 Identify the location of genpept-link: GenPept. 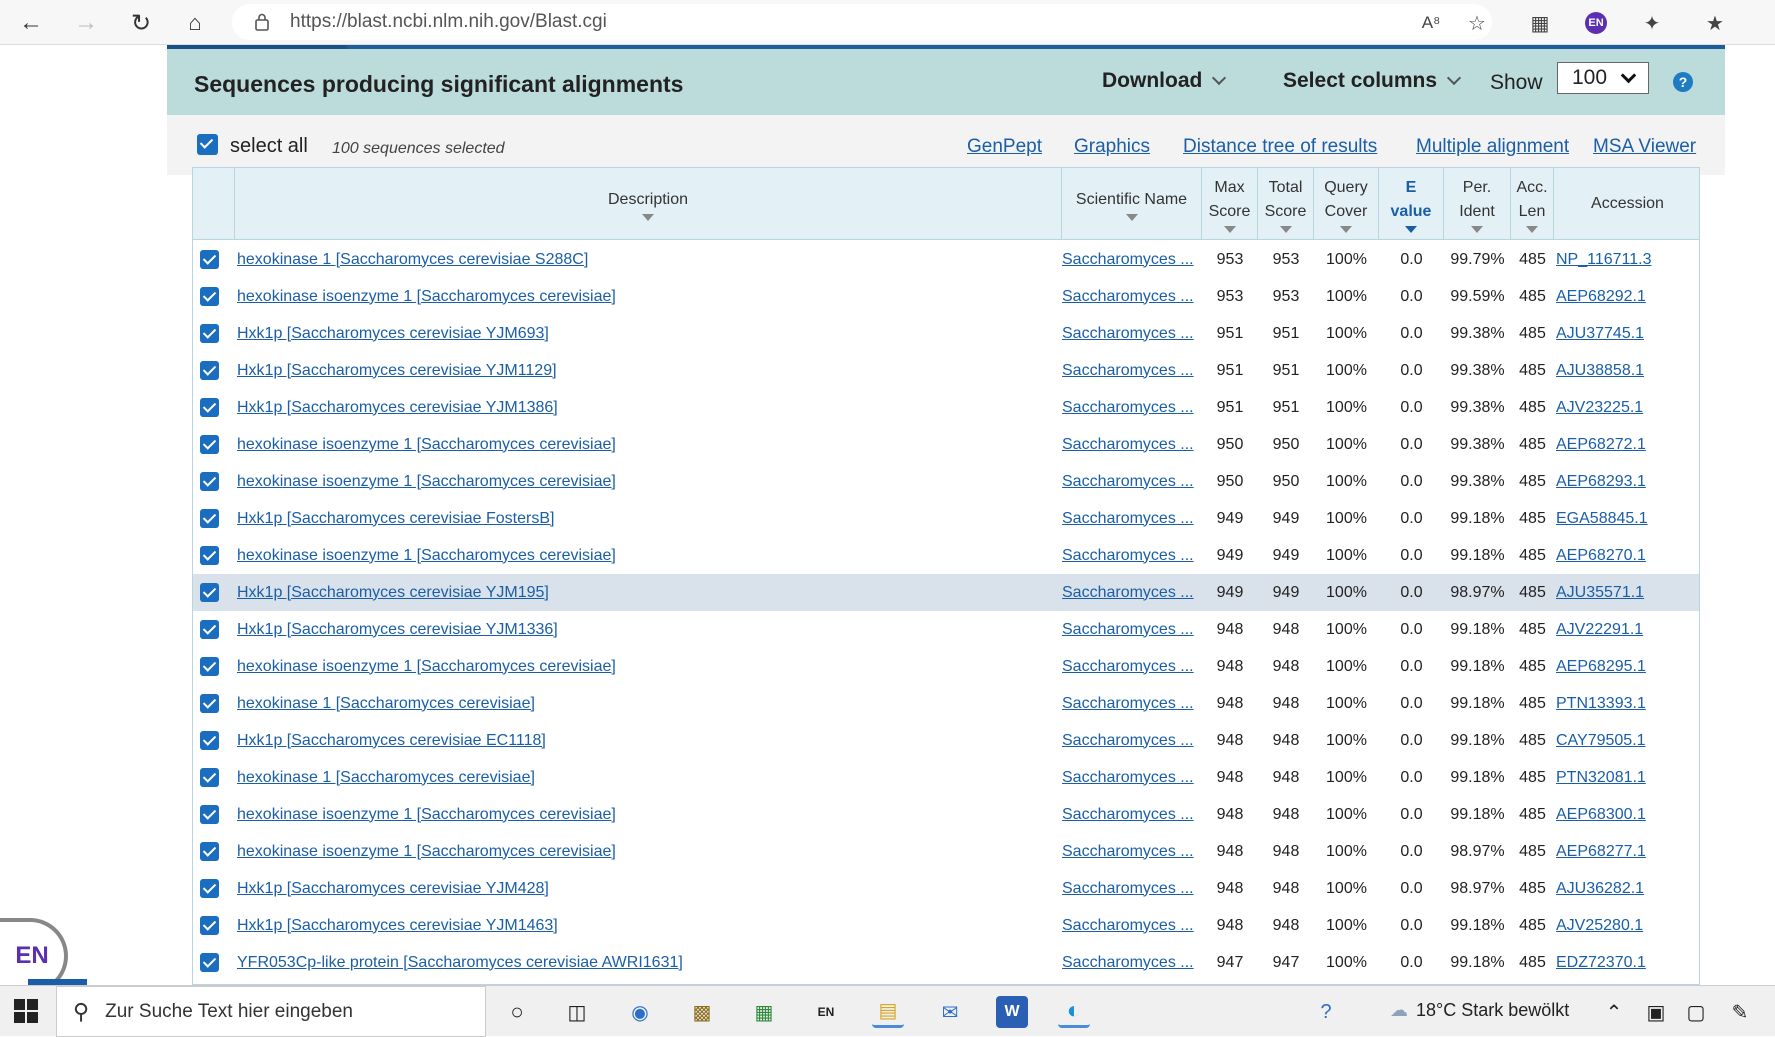
(1004, 147).